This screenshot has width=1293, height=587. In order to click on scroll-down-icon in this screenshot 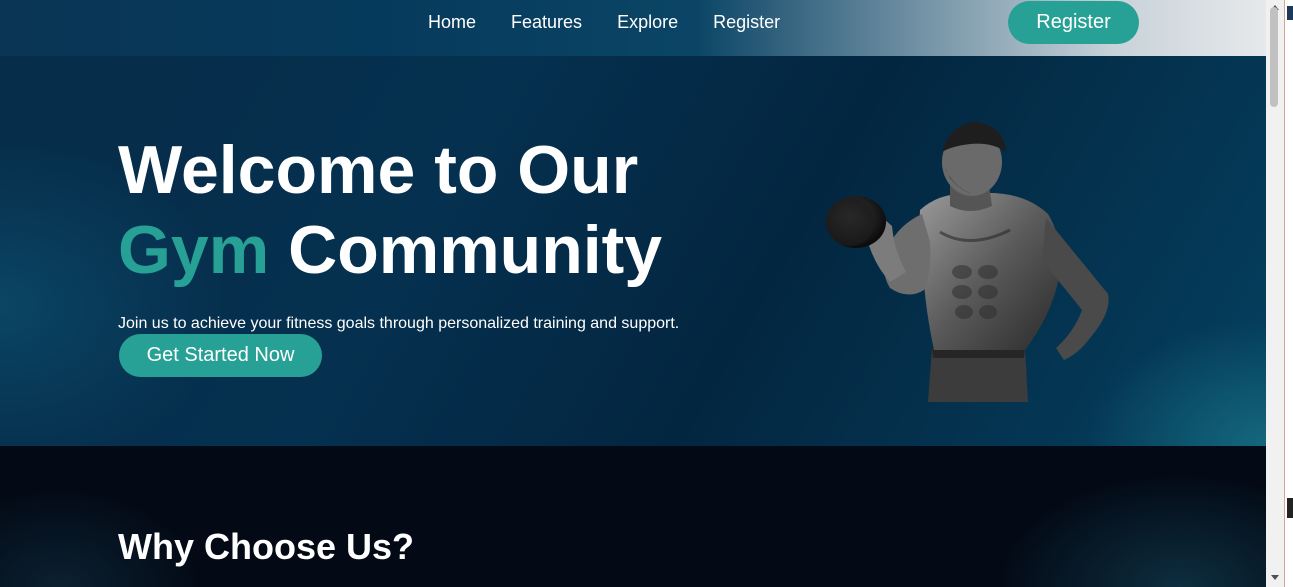, I will do `click(1275, 577)`.